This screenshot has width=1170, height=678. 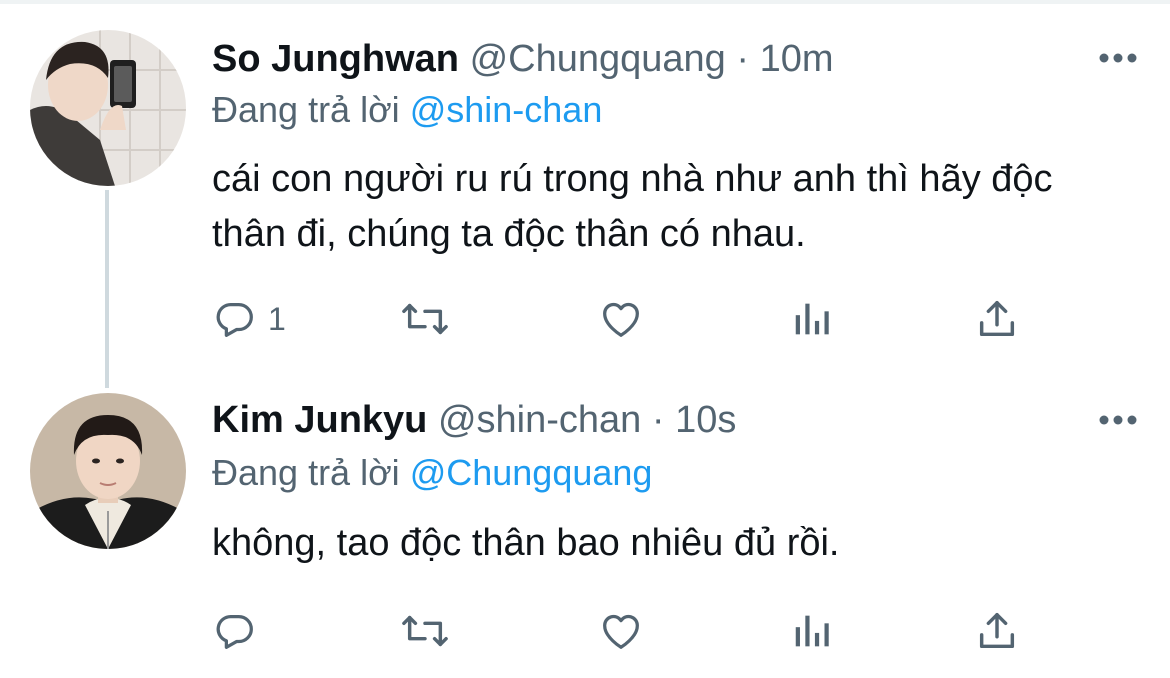 What do you see at coordinates (277, 318) in the screenshot?
I see `reply-count: 1` at bounding box center [277, 318].